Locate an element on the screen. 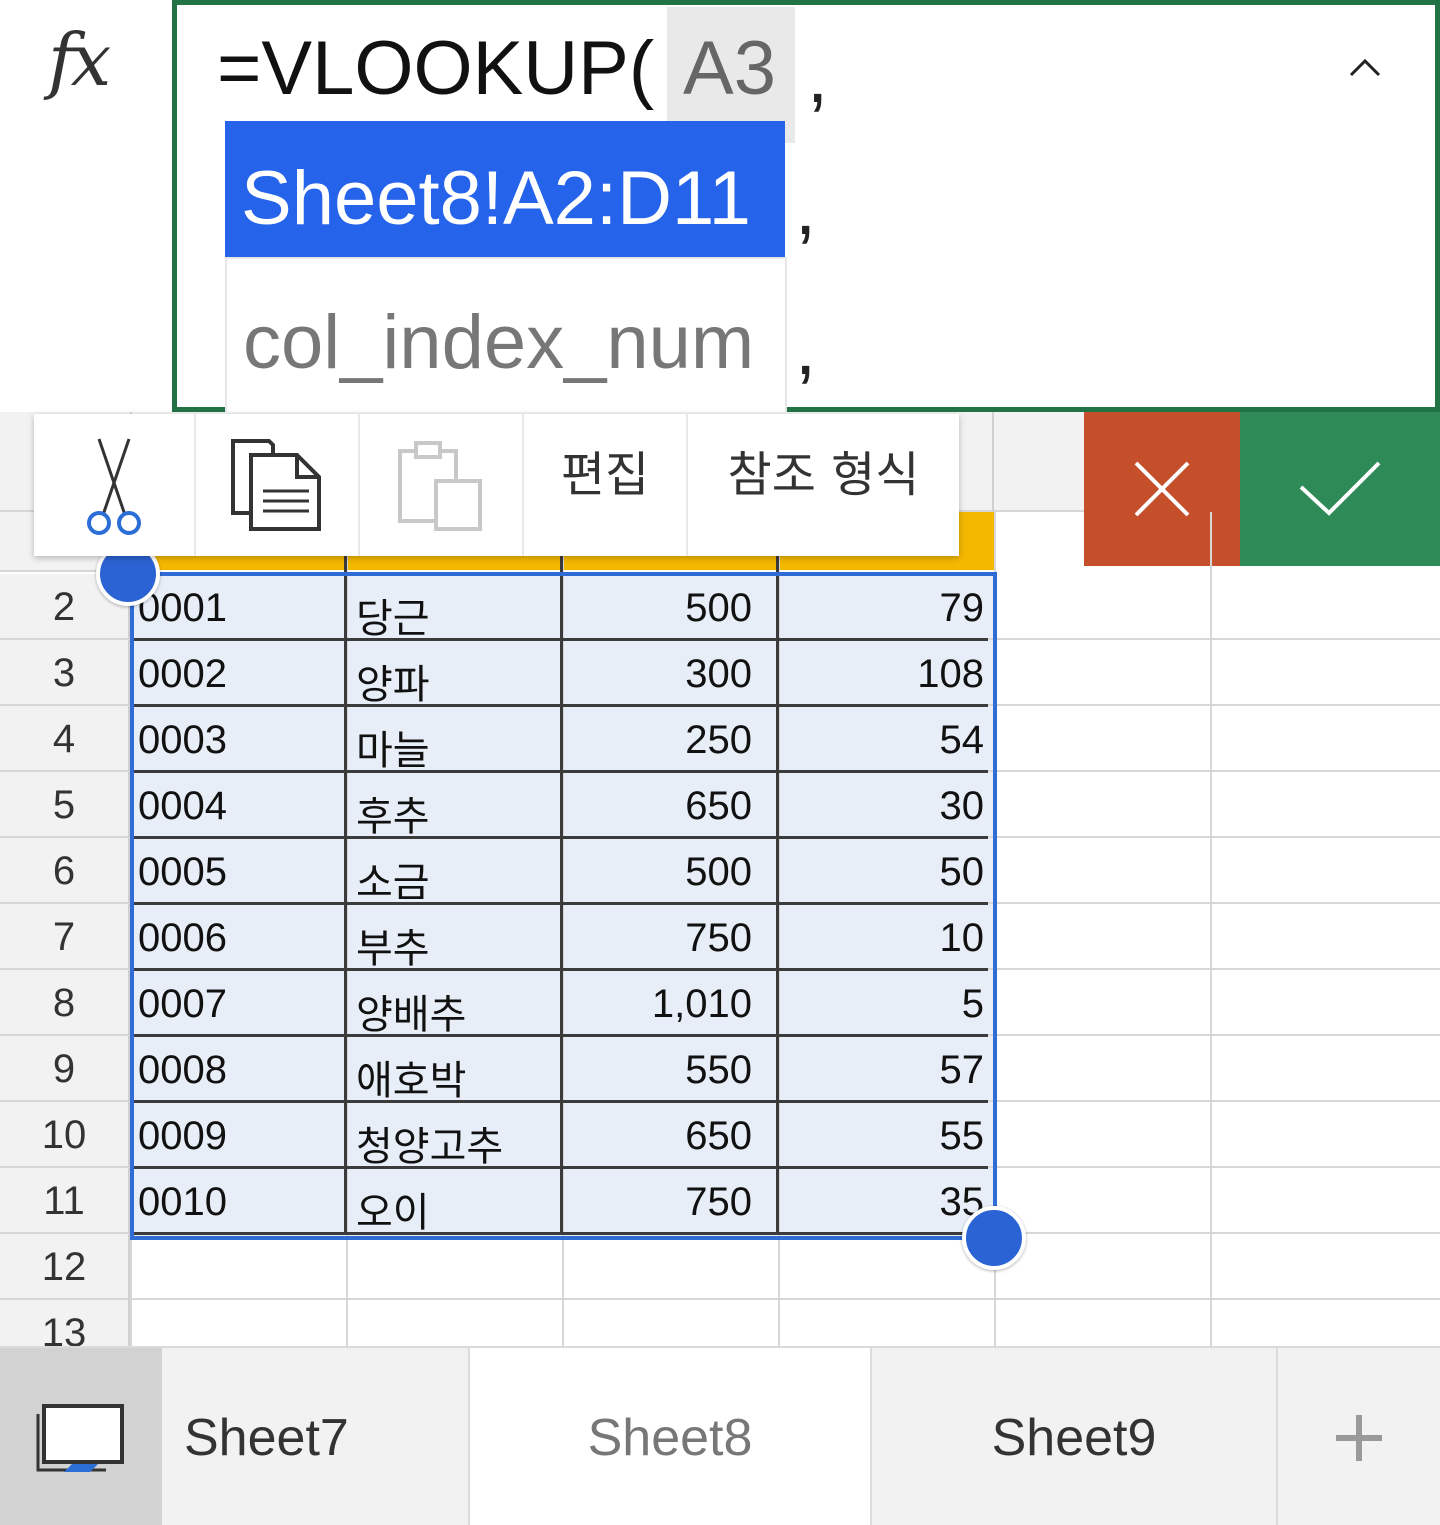  edit-label: 편집 is located at coordinates (605, 475).